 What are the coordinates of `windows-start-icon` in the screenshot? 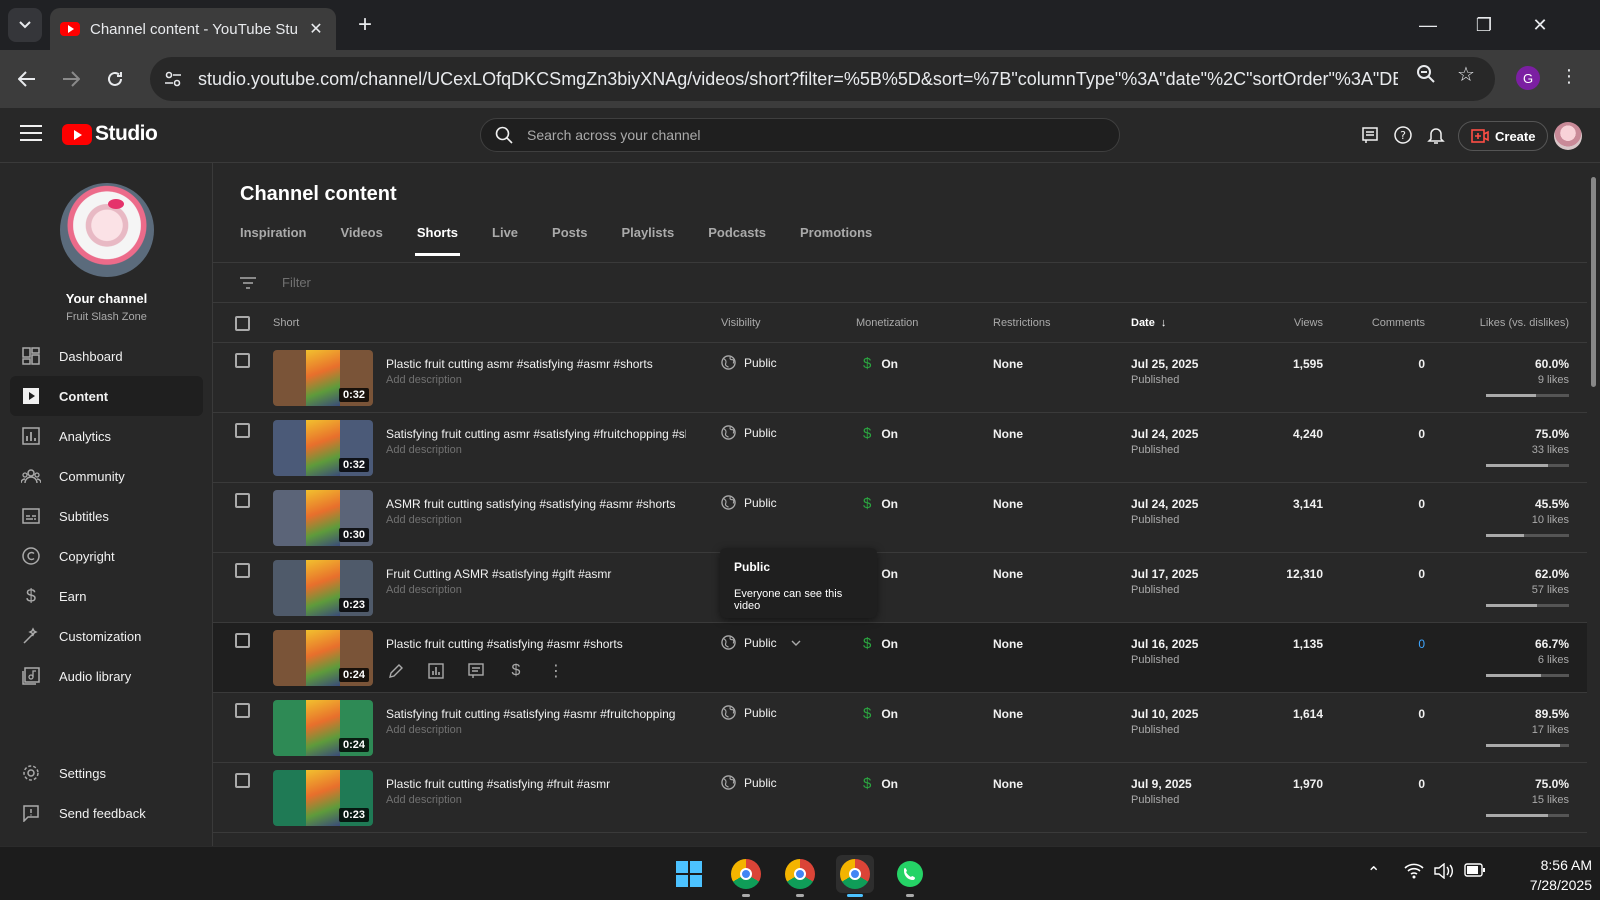 It's located at (689, 874).